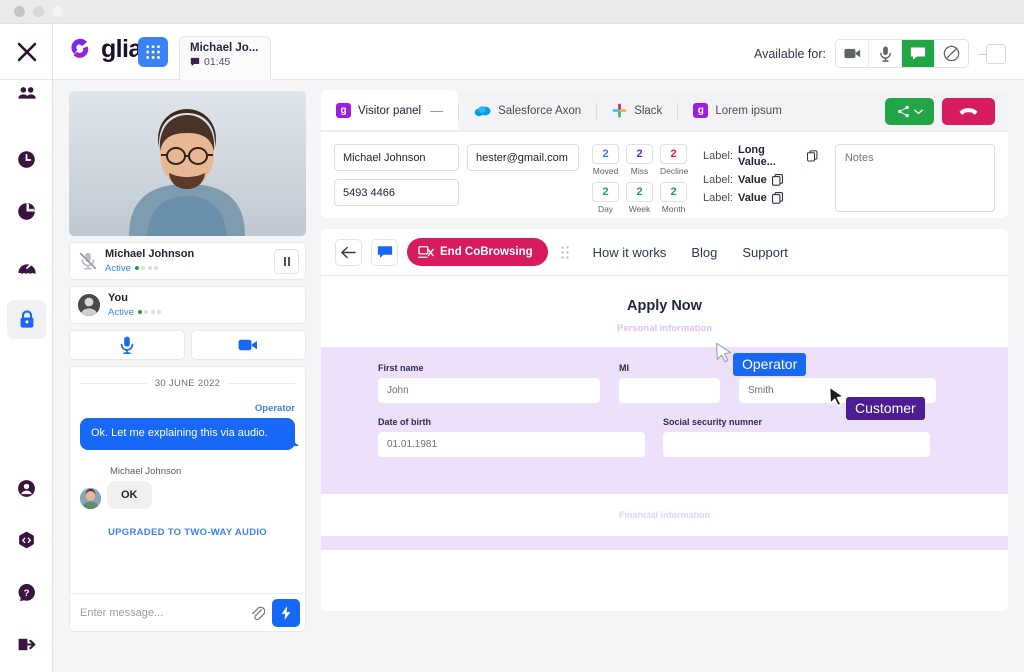 This screenshot has width=1024, height=672. Describe the element at coordinates (396, 192) in the screenshot. I see `visitor-phone-field` at that location.